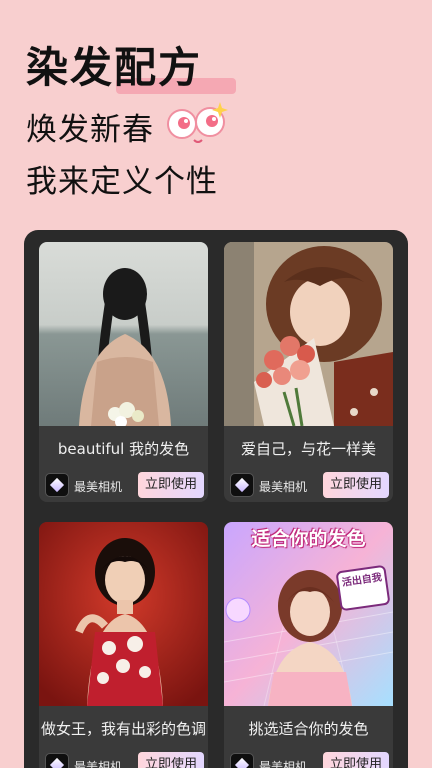  What do you see at coordinates (123, 449) in the screenshot?
I see `card-caption: beautiful 我的发色` at bounding box center [123, 449].